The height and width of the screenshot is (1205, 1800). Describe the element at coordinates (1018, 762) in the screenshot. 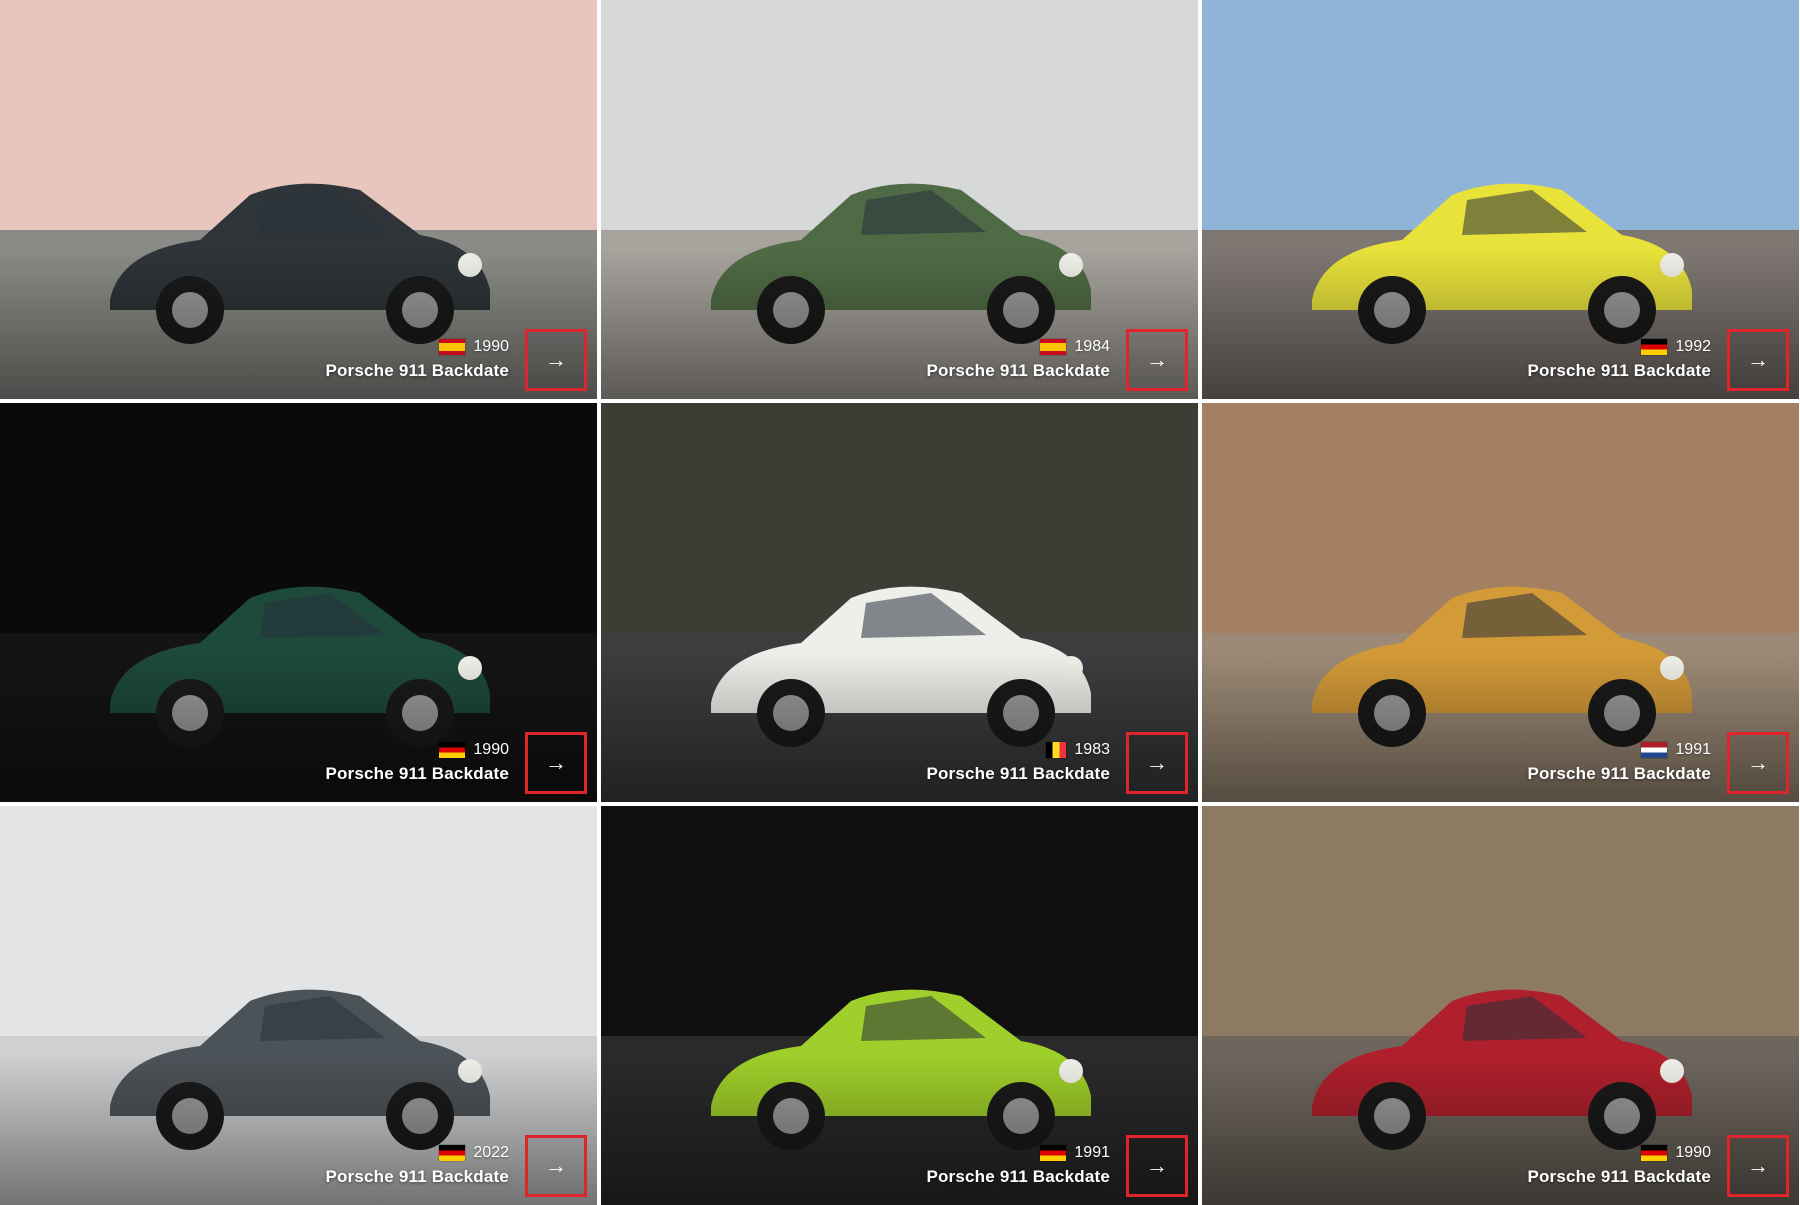

I see `car-meta: 1983 Porsche 911 Backdate` at that location.